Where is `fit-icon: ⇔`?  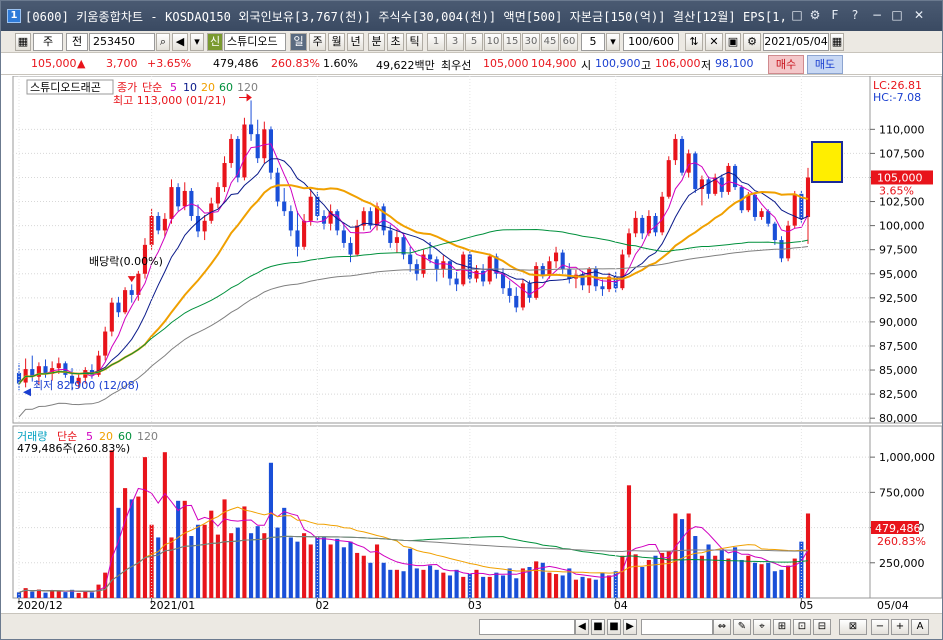 fit-icon: ⇔ is located at coordinates (722, 627).